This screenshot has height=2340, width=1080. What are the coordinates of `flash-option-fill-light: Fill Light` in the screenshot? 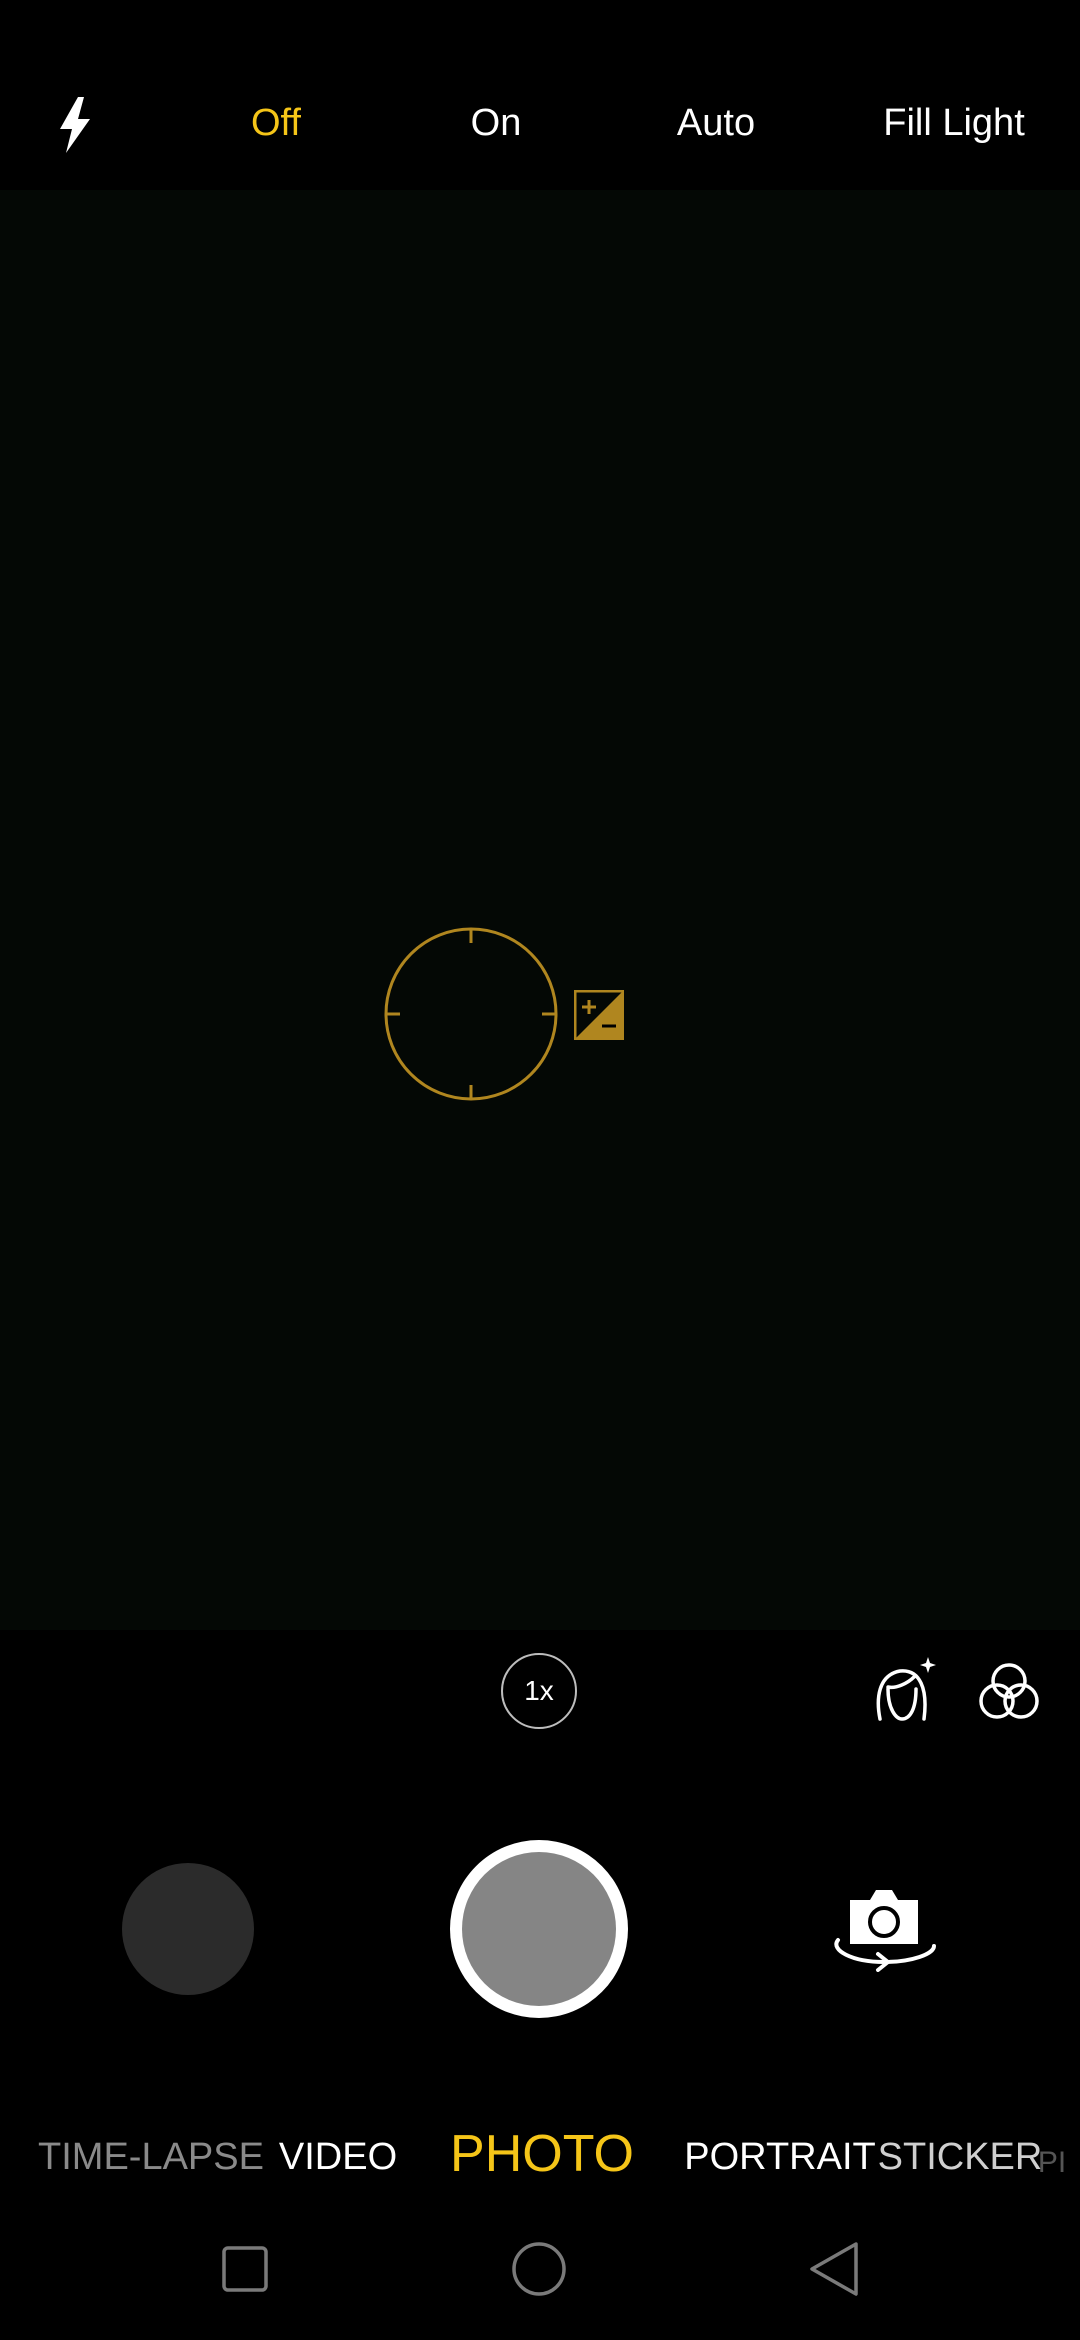 It's located at (954, 123).